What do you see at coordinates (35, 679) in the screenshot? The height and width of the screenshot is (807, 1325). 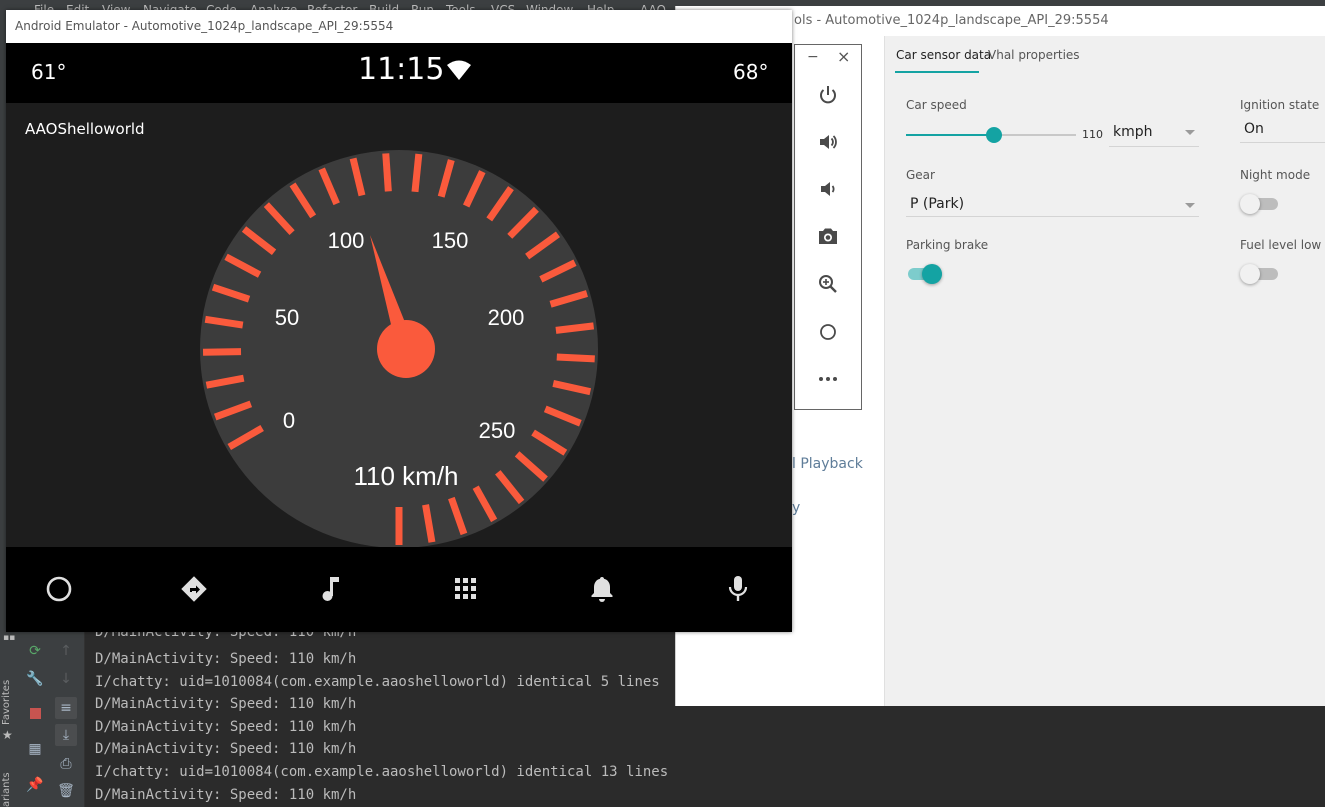 I see `wrench-icon: 🔧` at bounding box center [35, 679].